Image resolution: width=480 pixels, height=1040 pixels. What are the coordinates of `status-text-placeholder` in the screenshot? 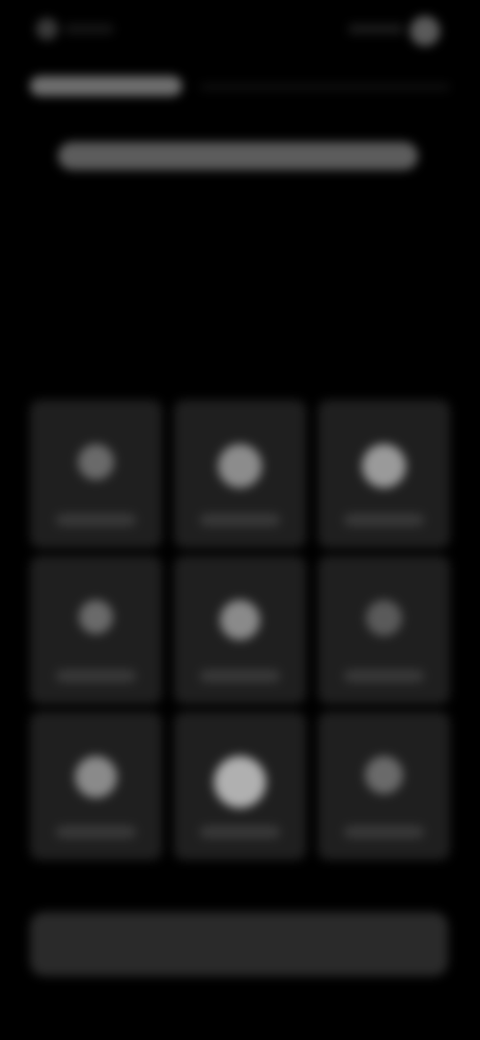 It's located at (89, 29).